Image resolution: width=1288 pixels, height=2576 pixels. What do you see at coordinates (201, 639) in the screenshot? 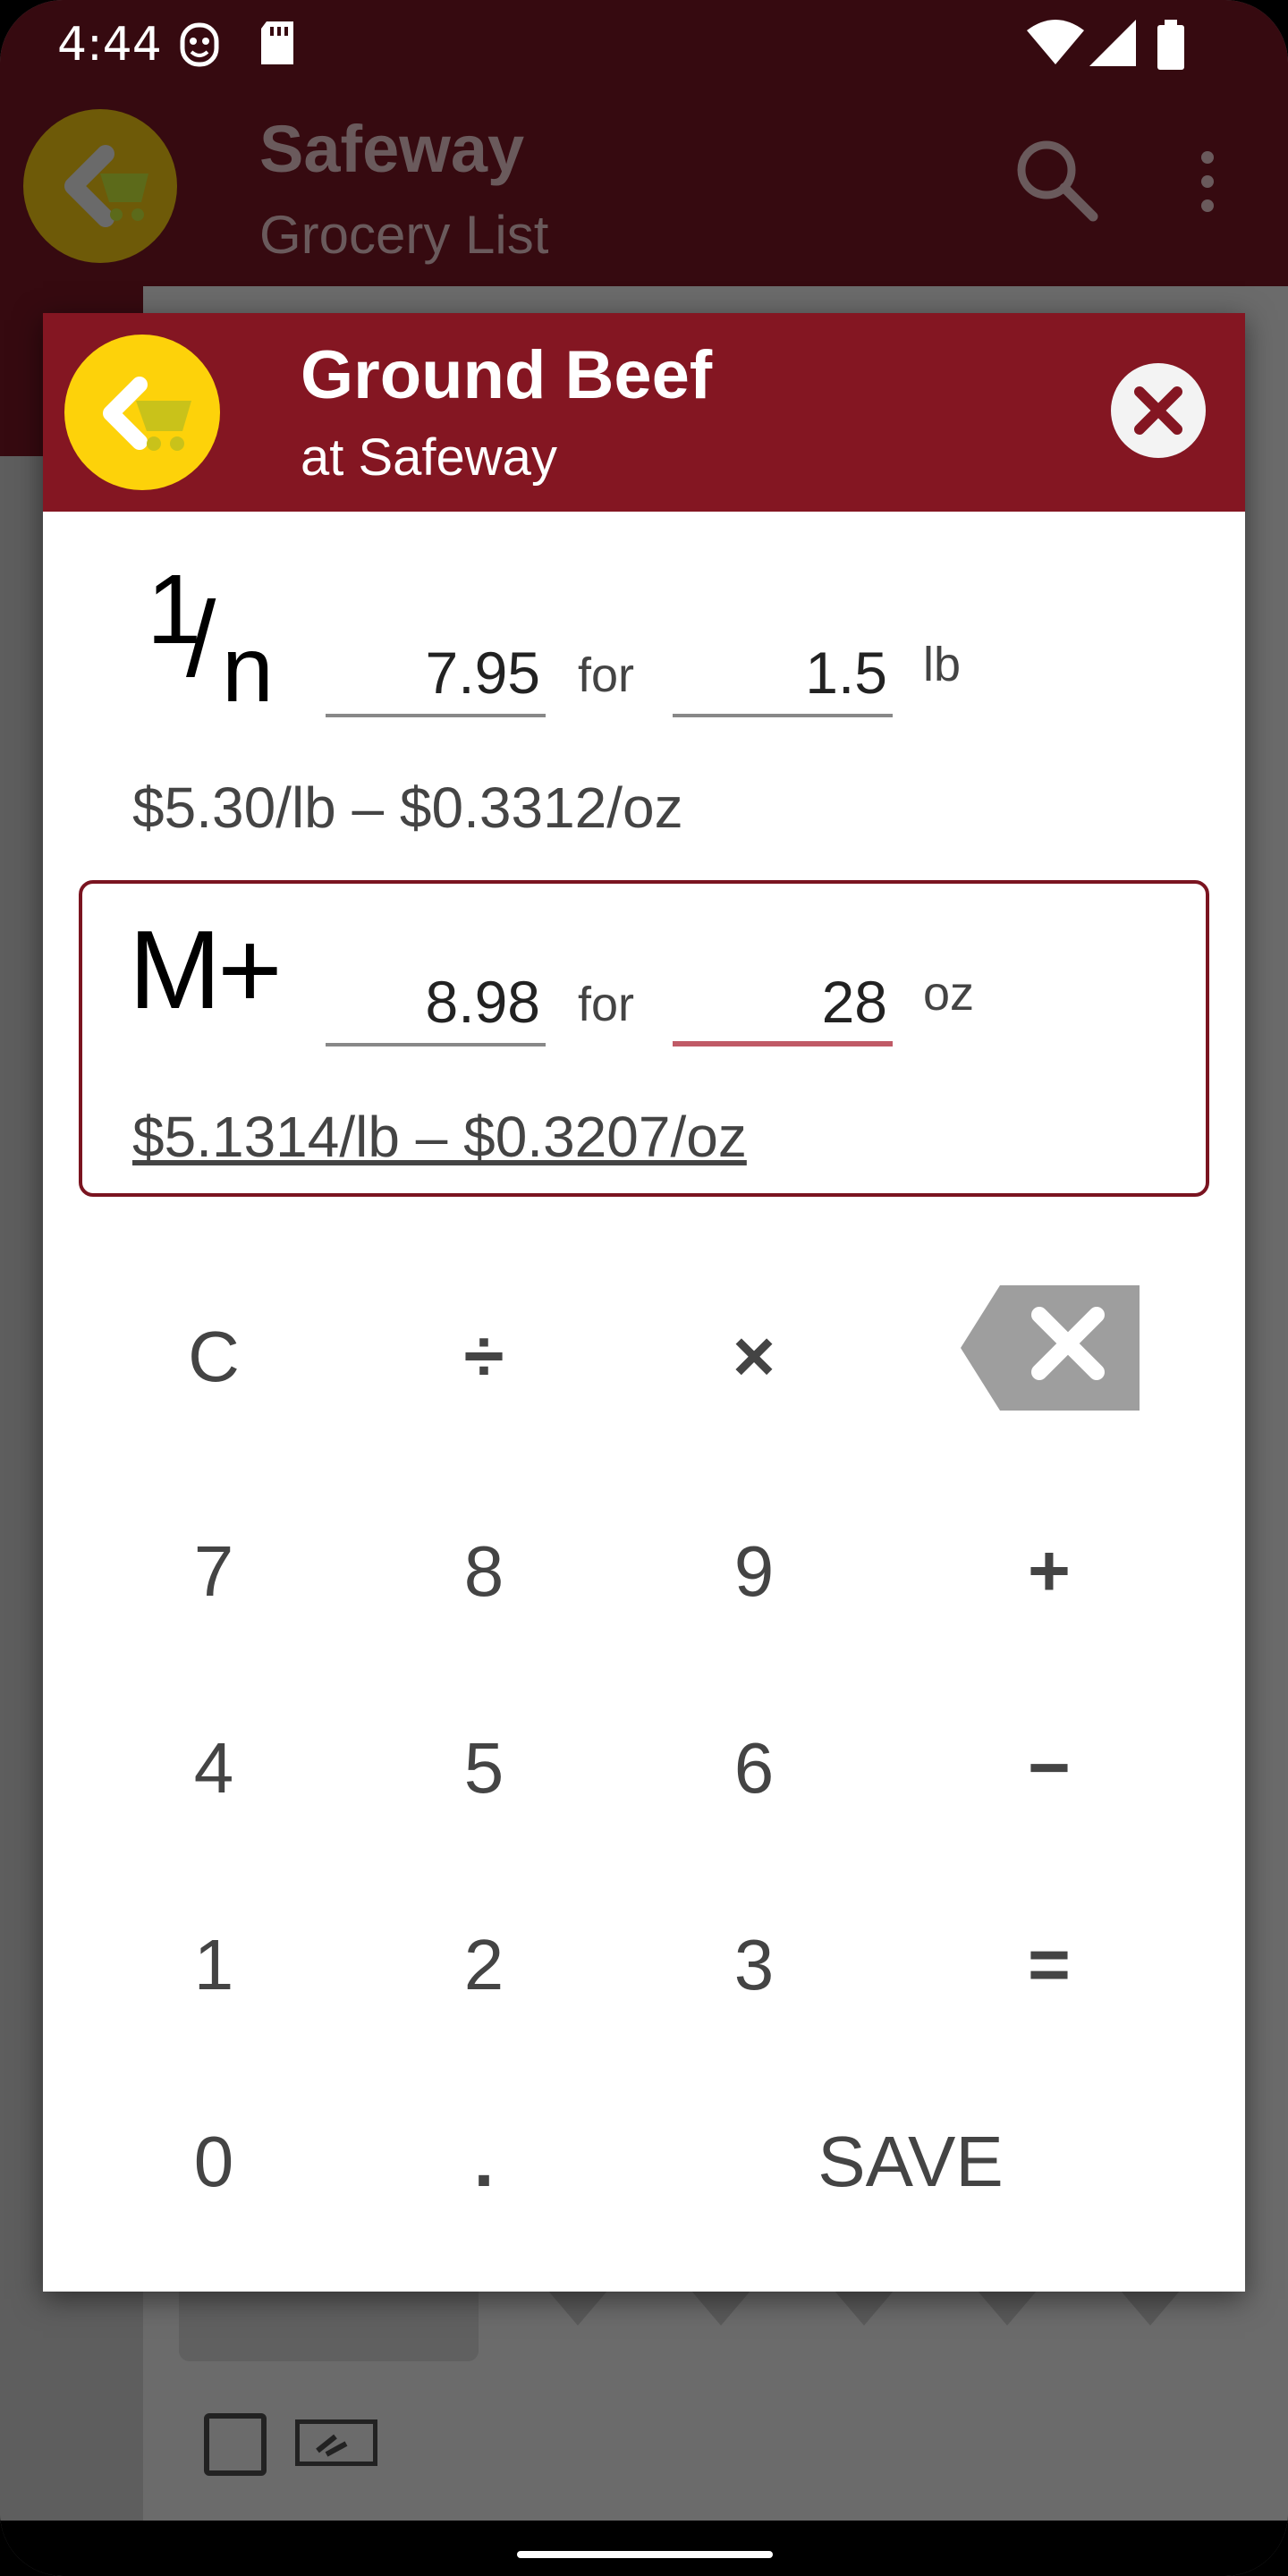
I see `reciprocal-mode-slash: /` at bounding box center [201, 639].